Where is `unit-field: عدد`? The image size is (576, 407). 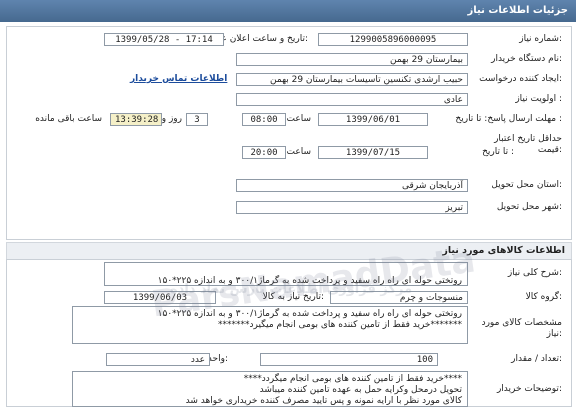 unit-field: عدد is located at coordinates (158, 359).